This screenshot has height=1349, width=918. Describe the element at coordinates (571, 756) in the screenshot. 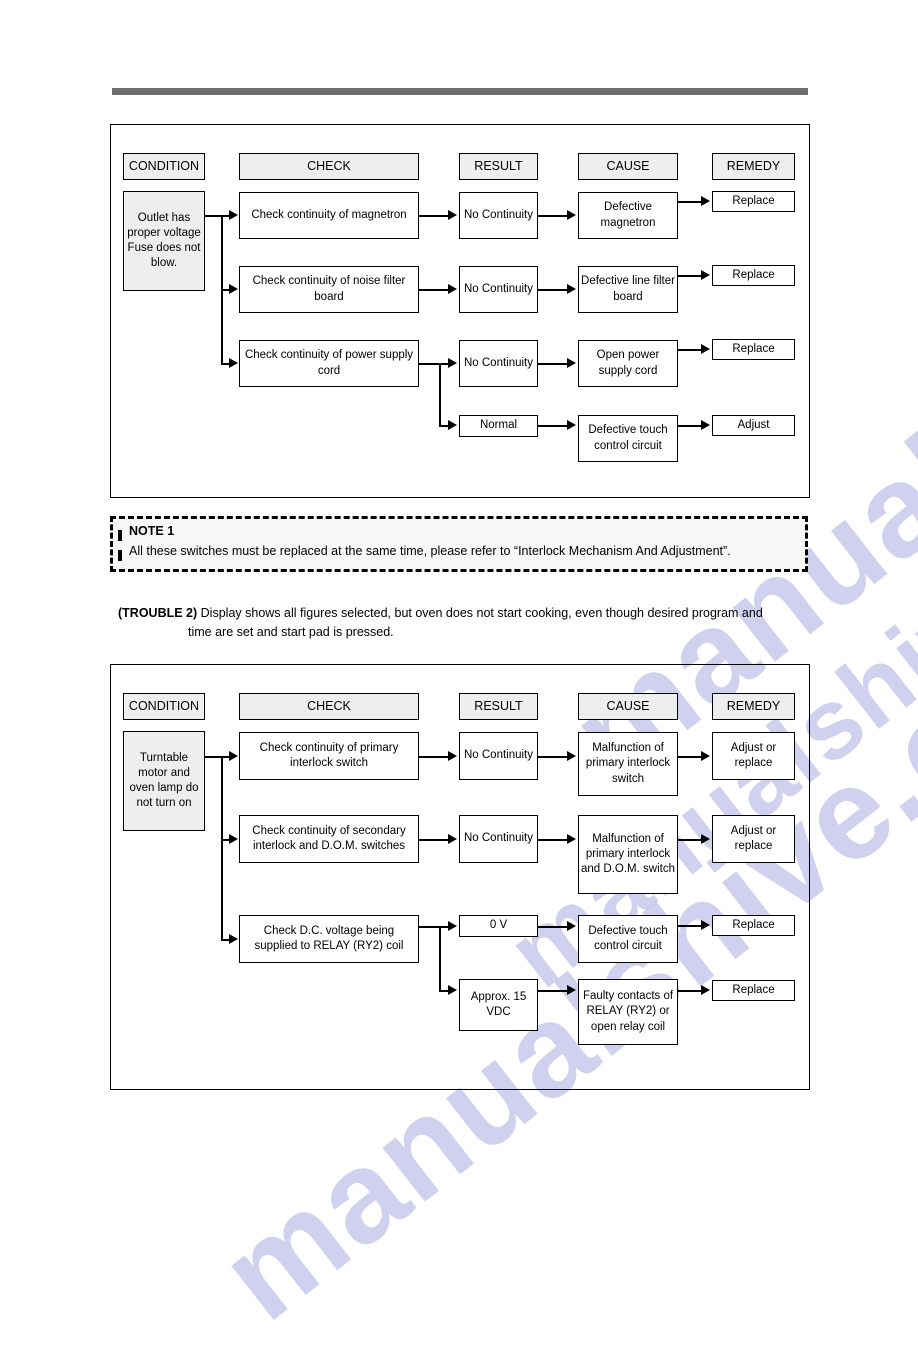

I see `chart2-result1-to-cause1-arrow` at that location.